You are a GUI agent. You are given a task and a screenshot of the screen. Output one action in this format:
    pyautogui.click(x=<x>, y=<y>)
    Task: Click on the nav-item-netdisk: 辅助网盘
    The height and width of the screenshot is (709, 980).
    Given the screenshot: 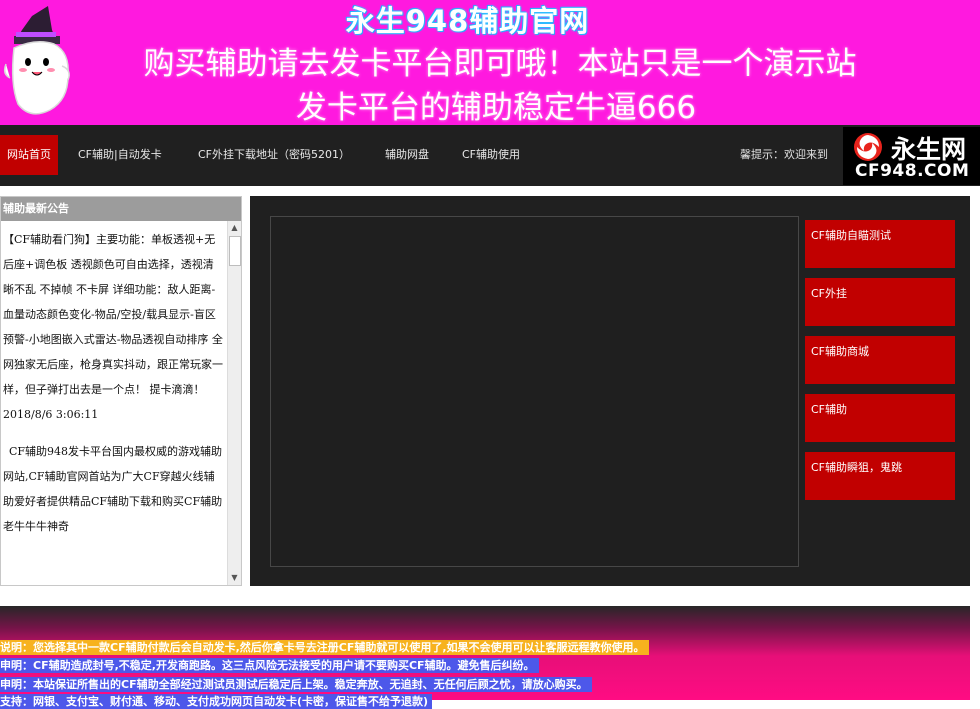 What is the action you would take?
    pyautogui.click(x=407, y=155)
    